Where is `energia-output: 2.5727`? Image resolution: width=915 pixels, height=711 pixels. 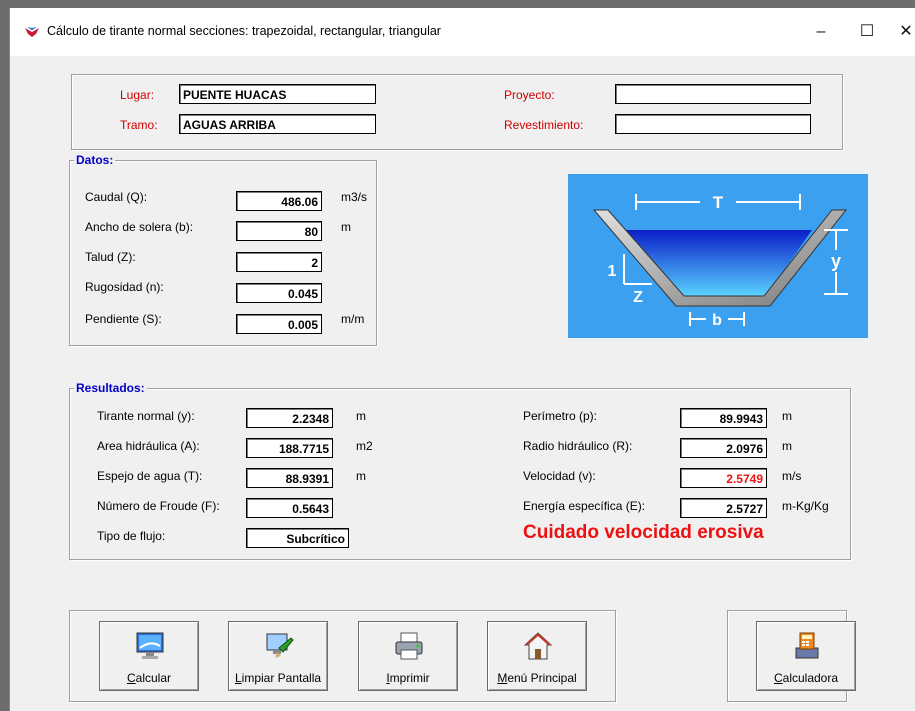 energia-output: 2.5727 is located at coordinates (723, 508).